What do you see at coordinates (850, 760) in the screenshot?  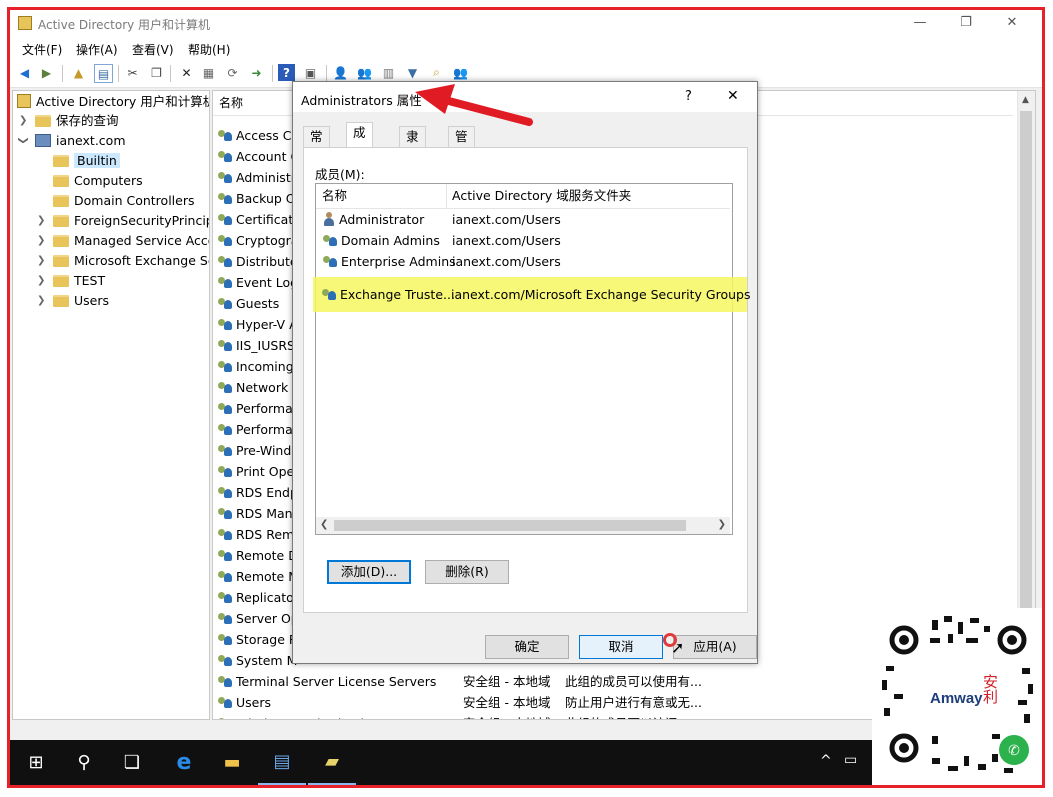 I see `network-icon: ▭` at bounding box center [850, 760].